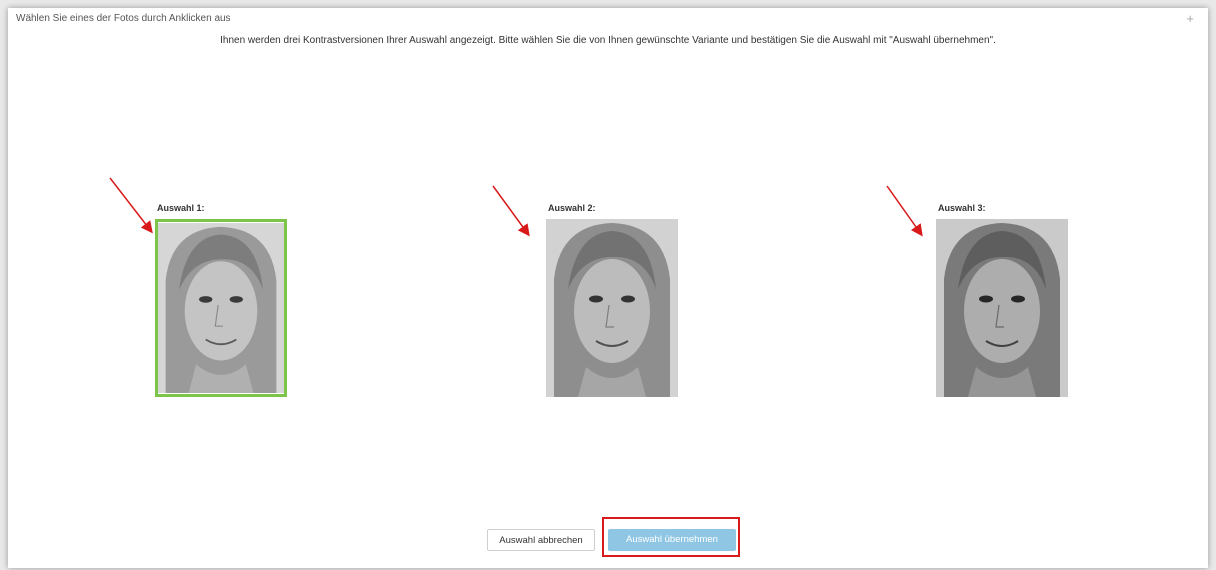  What do you see at coordinates (1190, 18) in the screenshot?
I see `close-icon: +` at bounding box center [1190, 18].